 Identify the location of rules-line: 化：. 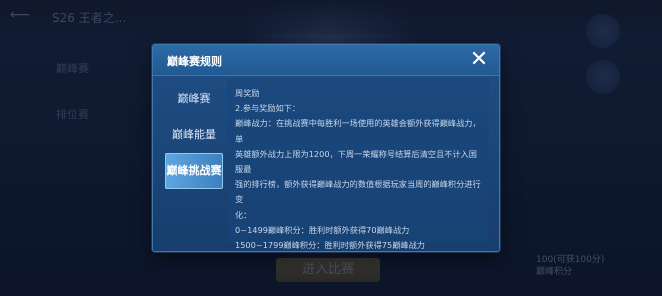
(243, 214).